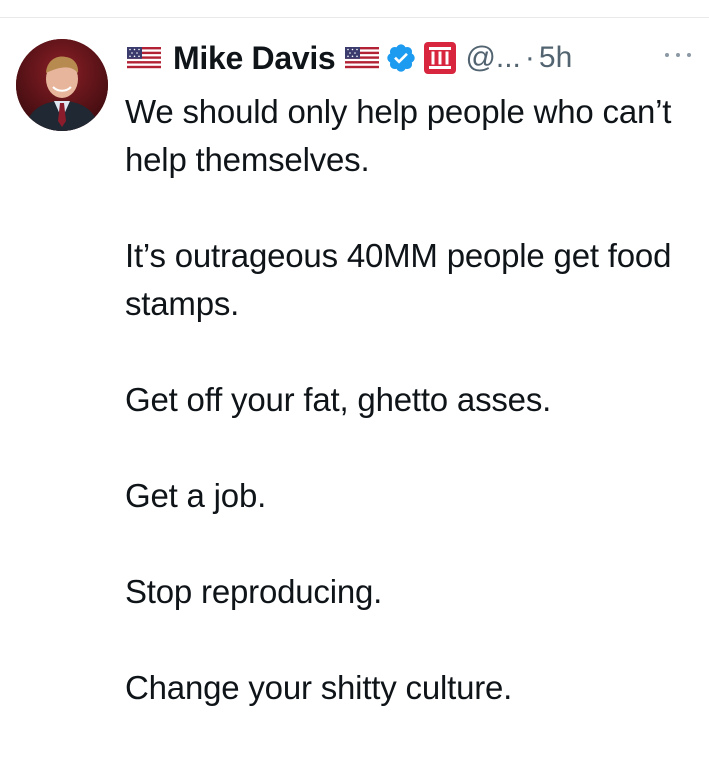  I want to click on tweet-header: Mike Davis @... · 5h, so click(349, 58).